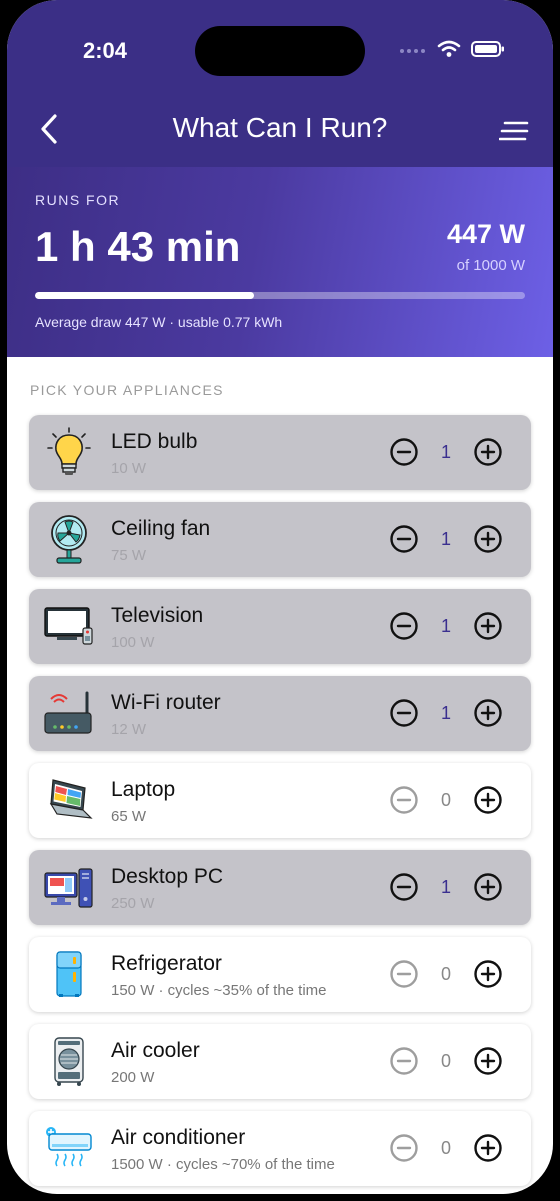 This screenshot has width=560, height=1201. I want to click on appliance-name: Refrigerator, so click(166, 963).